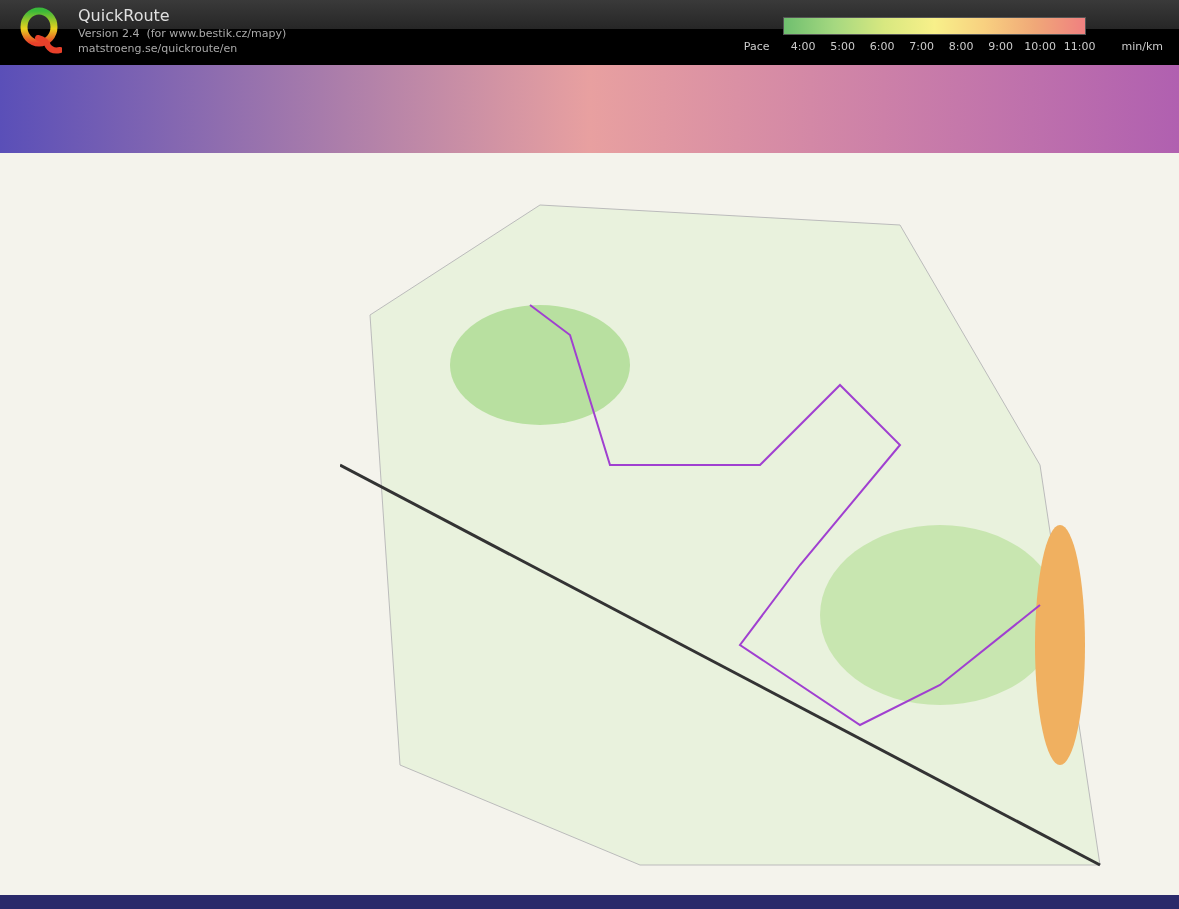 The image size is (1179, 909). What do you see at coordinates (961, 46) in the screenshot?
I see `pace-tick-label: 8:00` at bounding box center [961, 46].